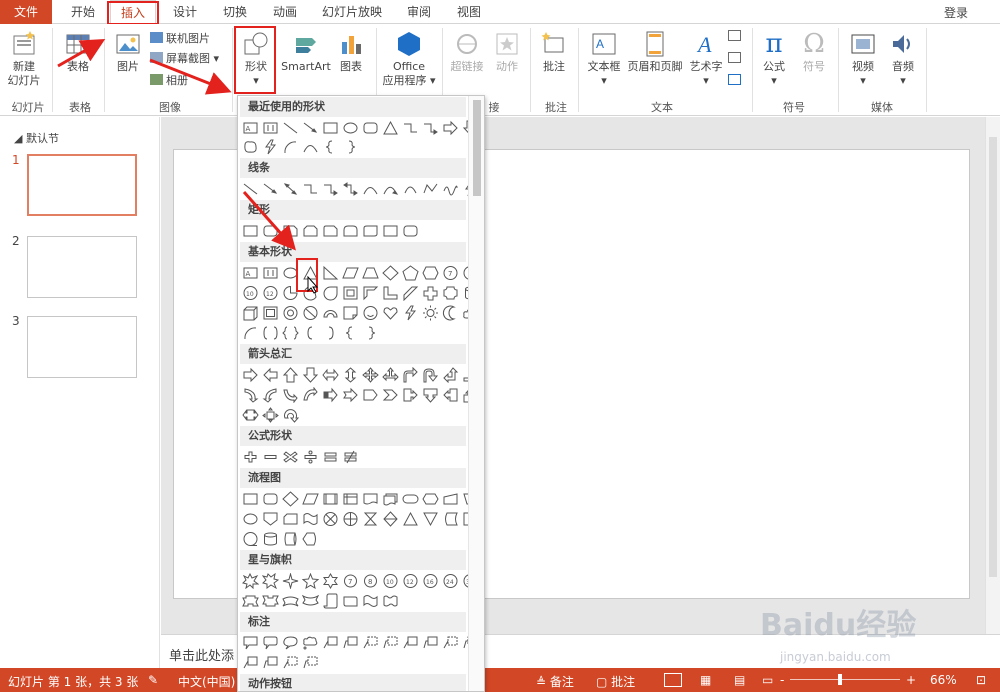 The width and height of the screenshot is (1000, 692). I want to click on sun-shape-icon, so click(430, 313).